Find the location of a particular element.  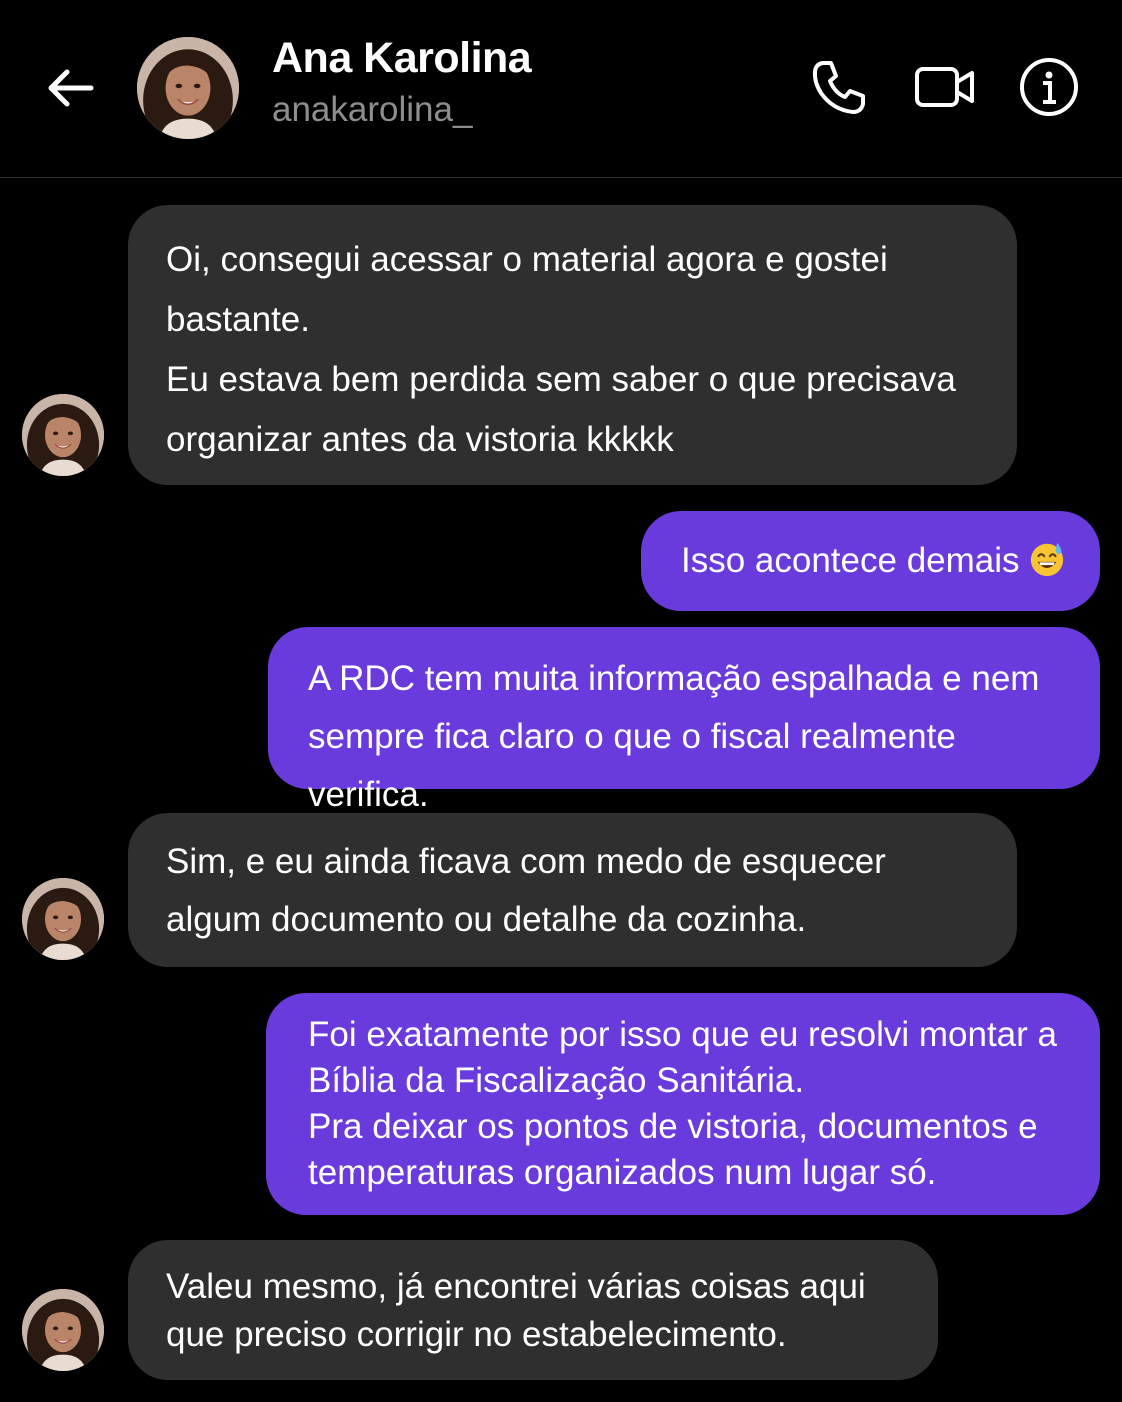

info-button is located at coordinates (1049, 87).